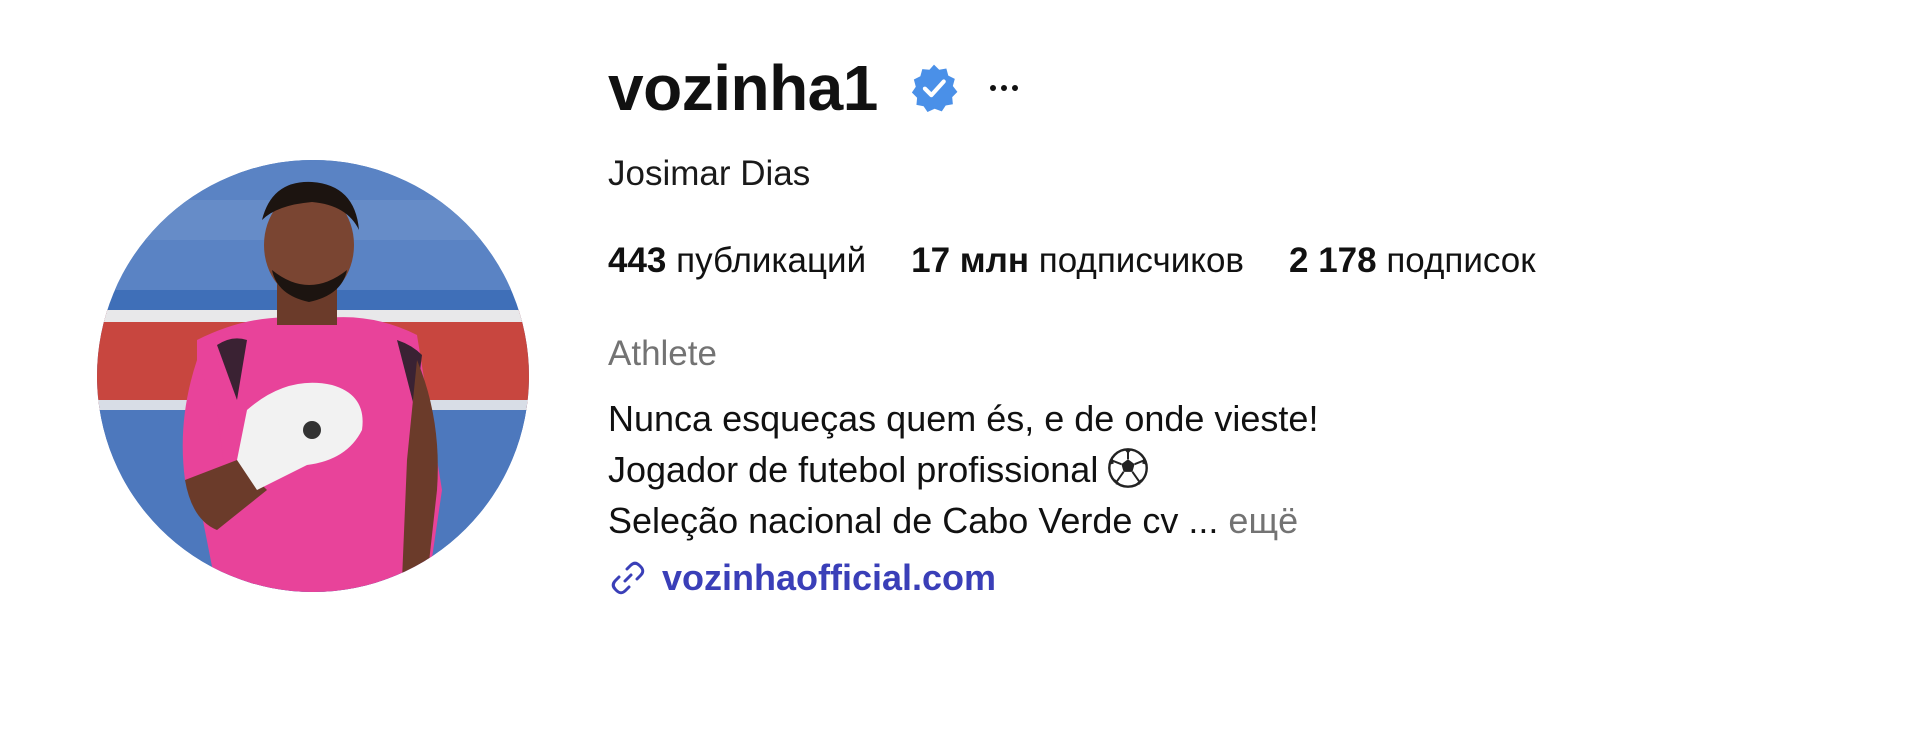 The height and width of the screenshot is (736, 1920). I want to click on stat-following: 2 178 подписок, so click(1412, 260).